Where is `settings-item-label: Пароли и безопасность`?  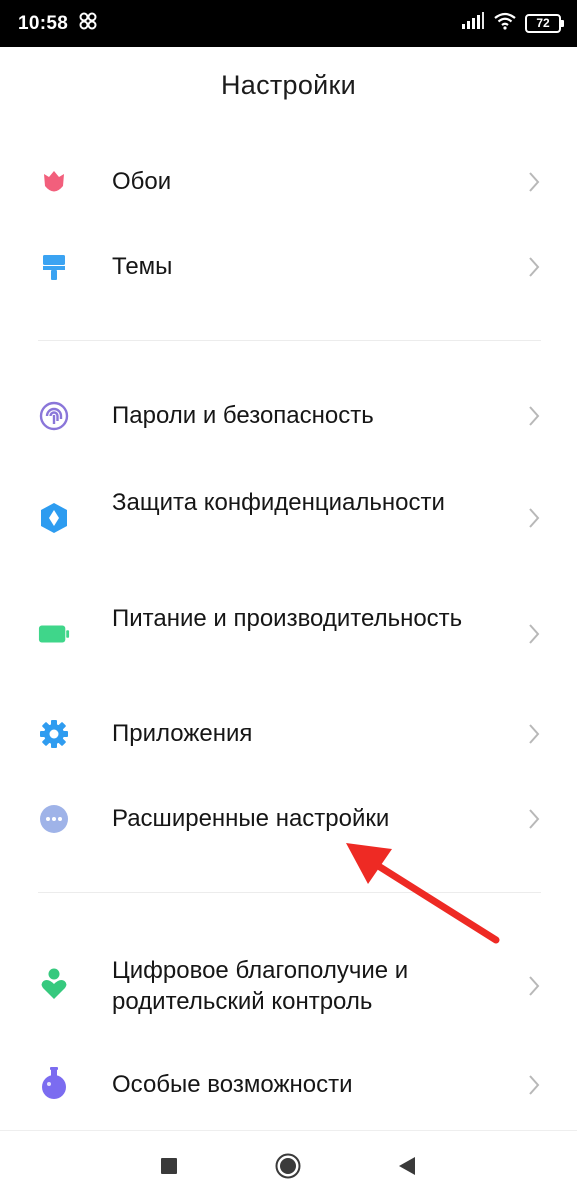
settings-item-label: Пароли и безопасность is located at coordinates (243, 415).